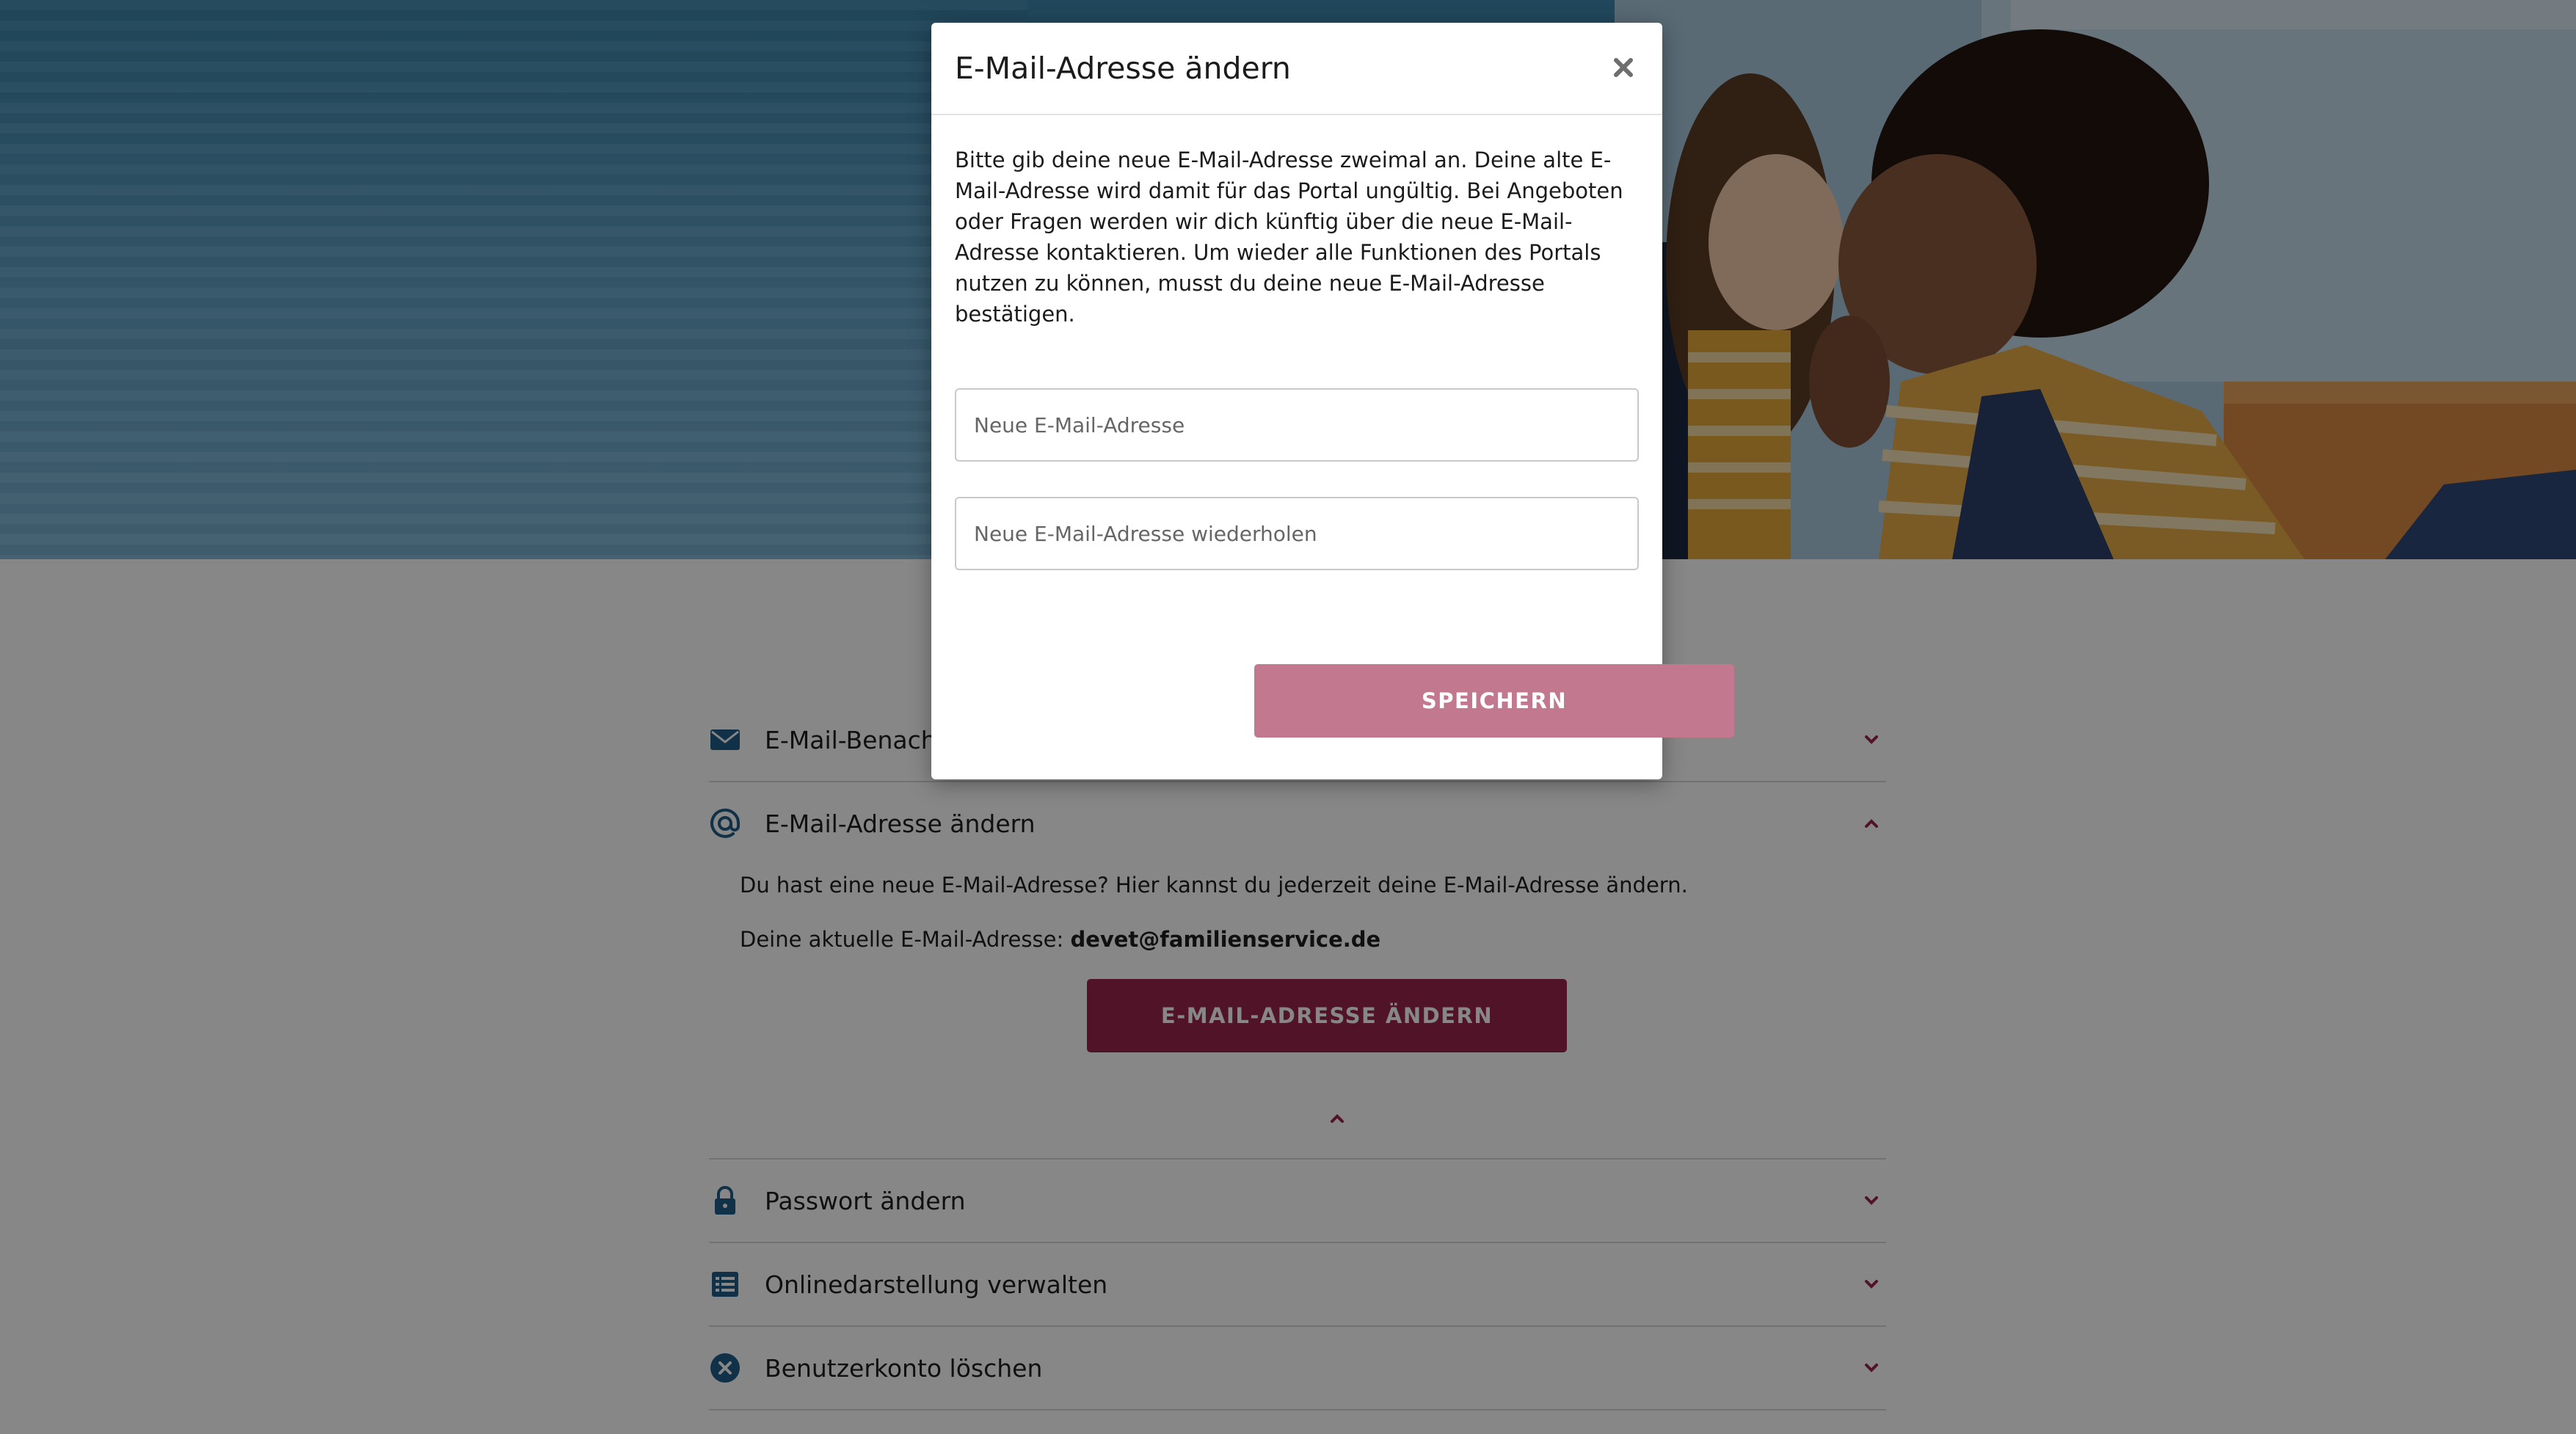  I want to click on new-email-input, so click(1297, 425).